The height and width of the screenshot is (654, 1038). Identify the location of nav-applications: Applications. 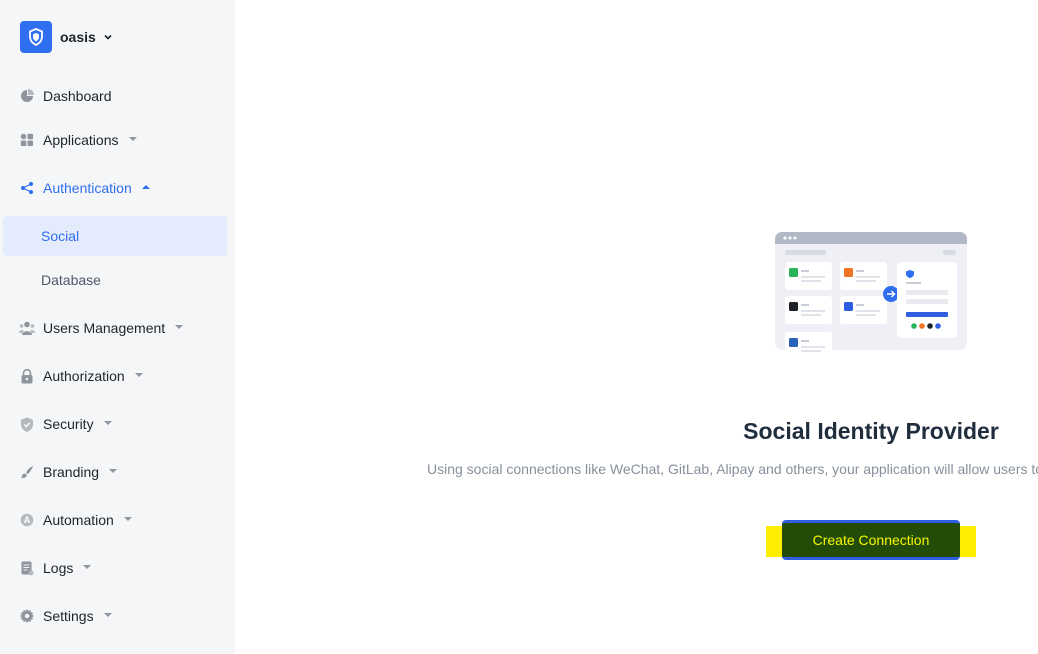
(117, 140).